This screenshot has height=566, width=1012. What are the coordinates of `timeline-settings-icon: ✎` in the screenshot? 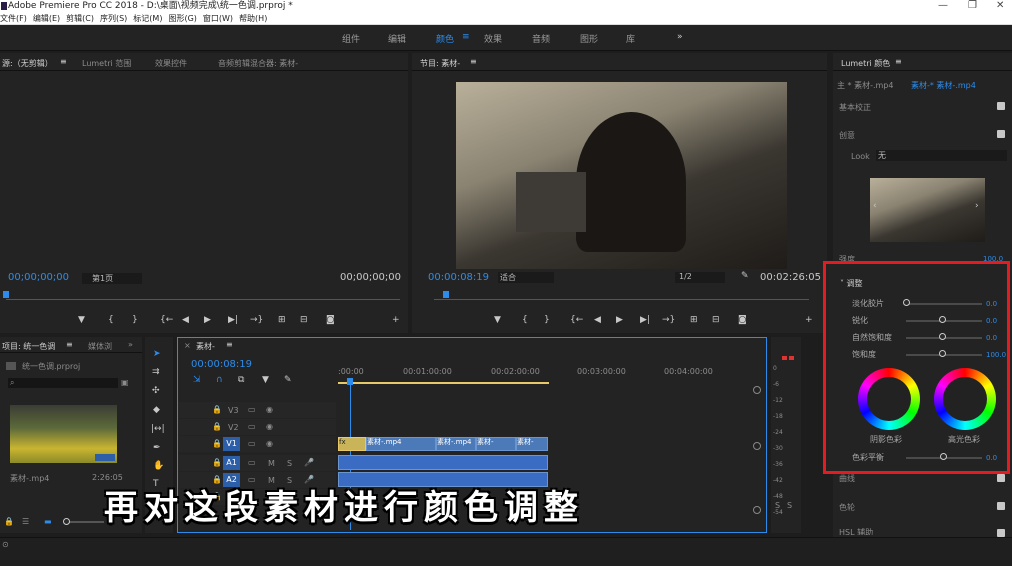 It's located at (288, 380).